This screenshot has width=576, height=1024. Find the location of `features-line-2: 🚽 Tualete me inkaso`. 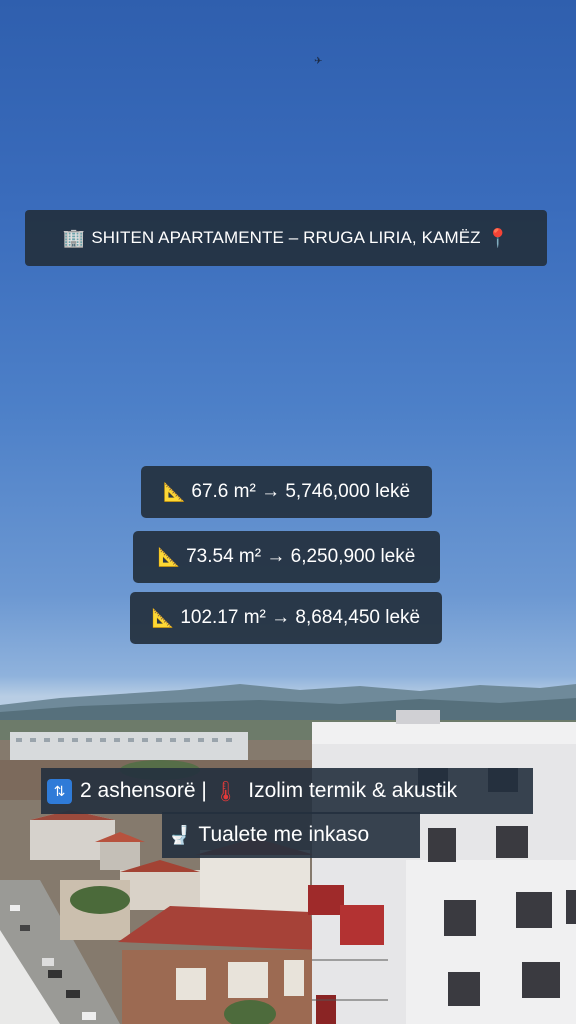

features-line-2: 🚽 Tualete me inkaso is located at coordinates (291, 835).